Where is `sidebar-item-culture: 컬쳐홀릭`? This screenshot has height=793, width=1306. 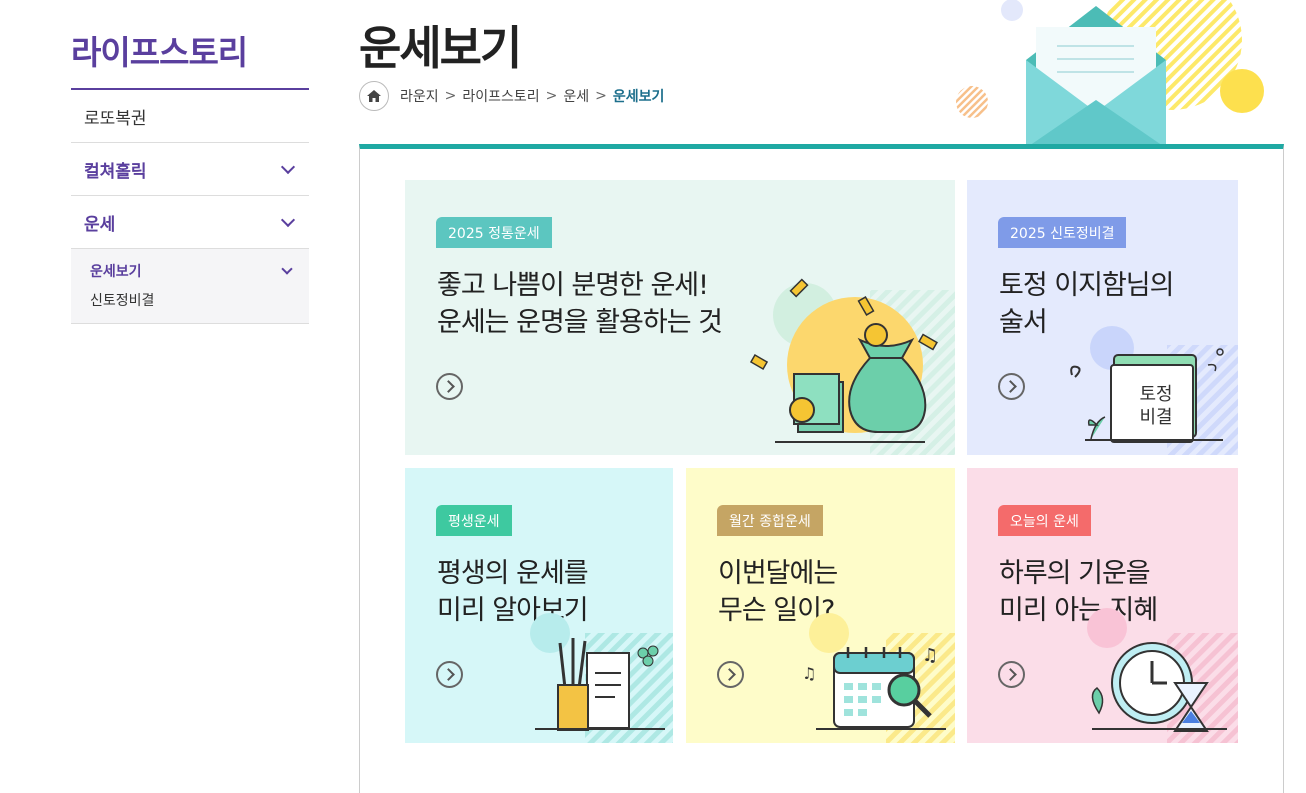 sidebar-item-culture: 컬쳐홀릭 is located at coordinates (190, 169).